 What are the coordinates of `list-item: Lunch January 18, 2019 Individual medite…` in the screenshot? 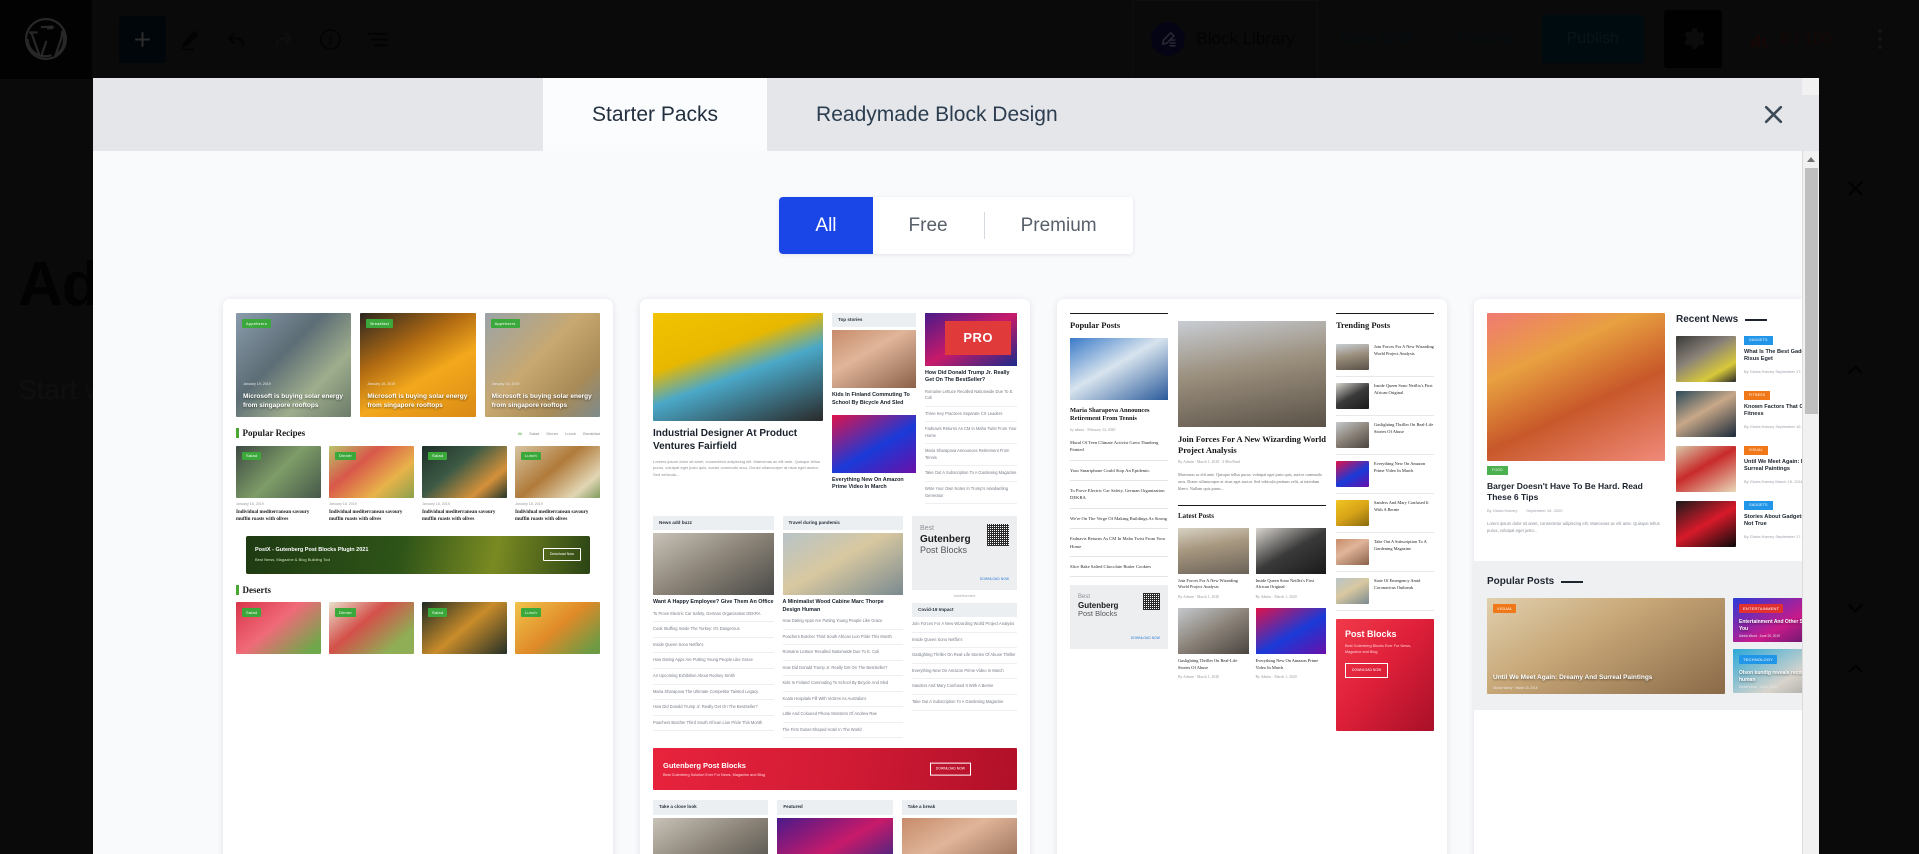 It's located at (557, 484).